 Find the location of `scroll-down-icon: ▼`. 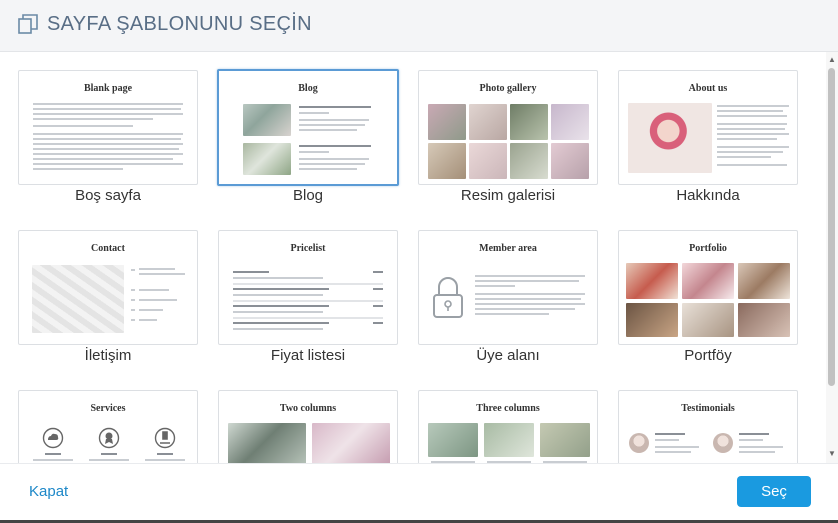

scroll-down-icon: ▼ is located at coordinates (832, 454).